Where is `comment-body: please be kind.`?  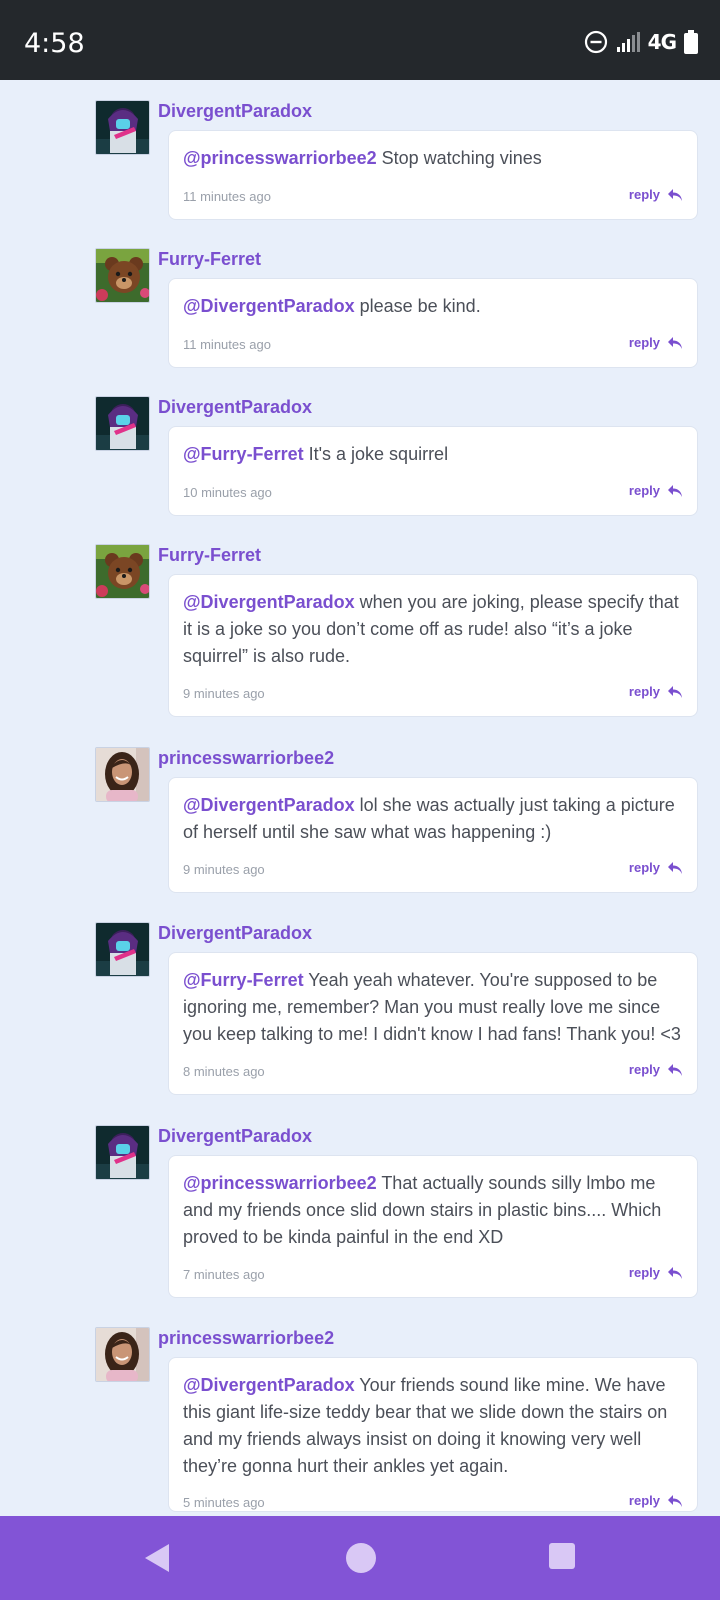 comment-body: please be kind. is located at coordinates (417, 306).